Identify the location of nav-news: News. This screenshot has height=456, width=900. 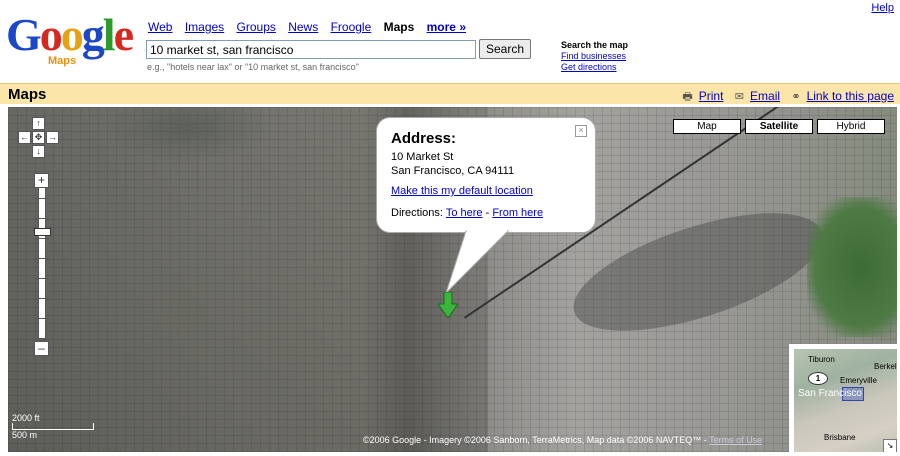
(303, 27).